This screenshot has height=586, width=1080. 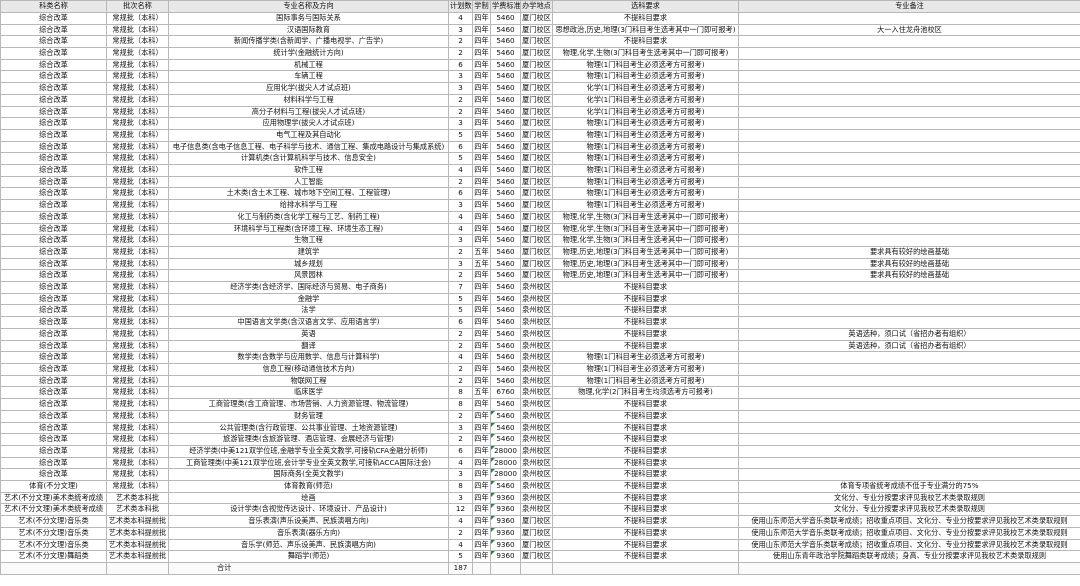 I want to click on plan-count-cell: 8, so click(x=460, y=404).